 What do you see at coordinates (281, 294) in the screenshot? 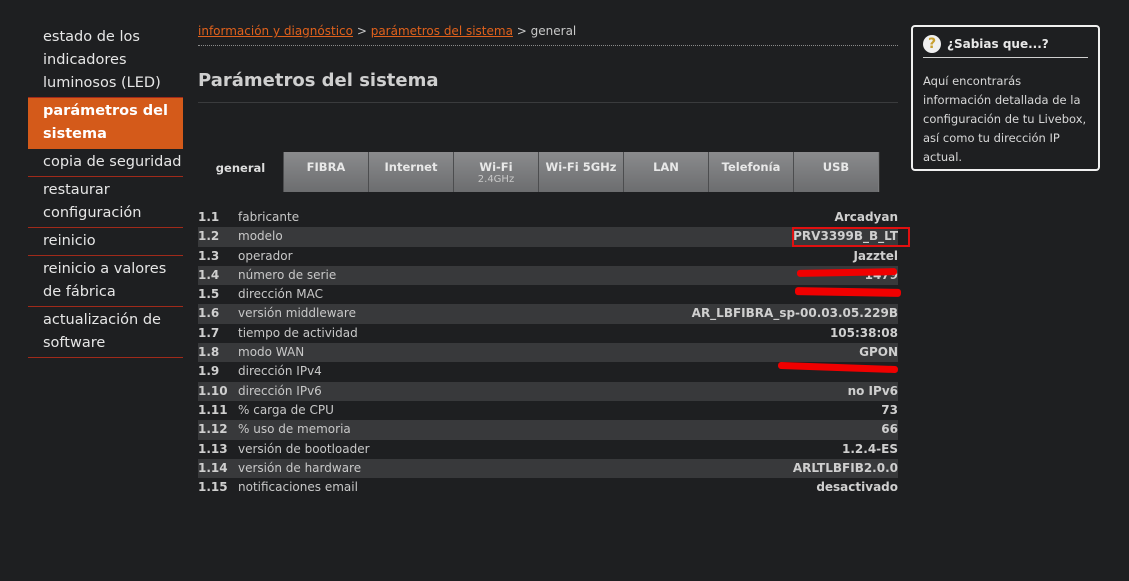
I see `row-label: dirección MAC` at bounding box center [281, 294].